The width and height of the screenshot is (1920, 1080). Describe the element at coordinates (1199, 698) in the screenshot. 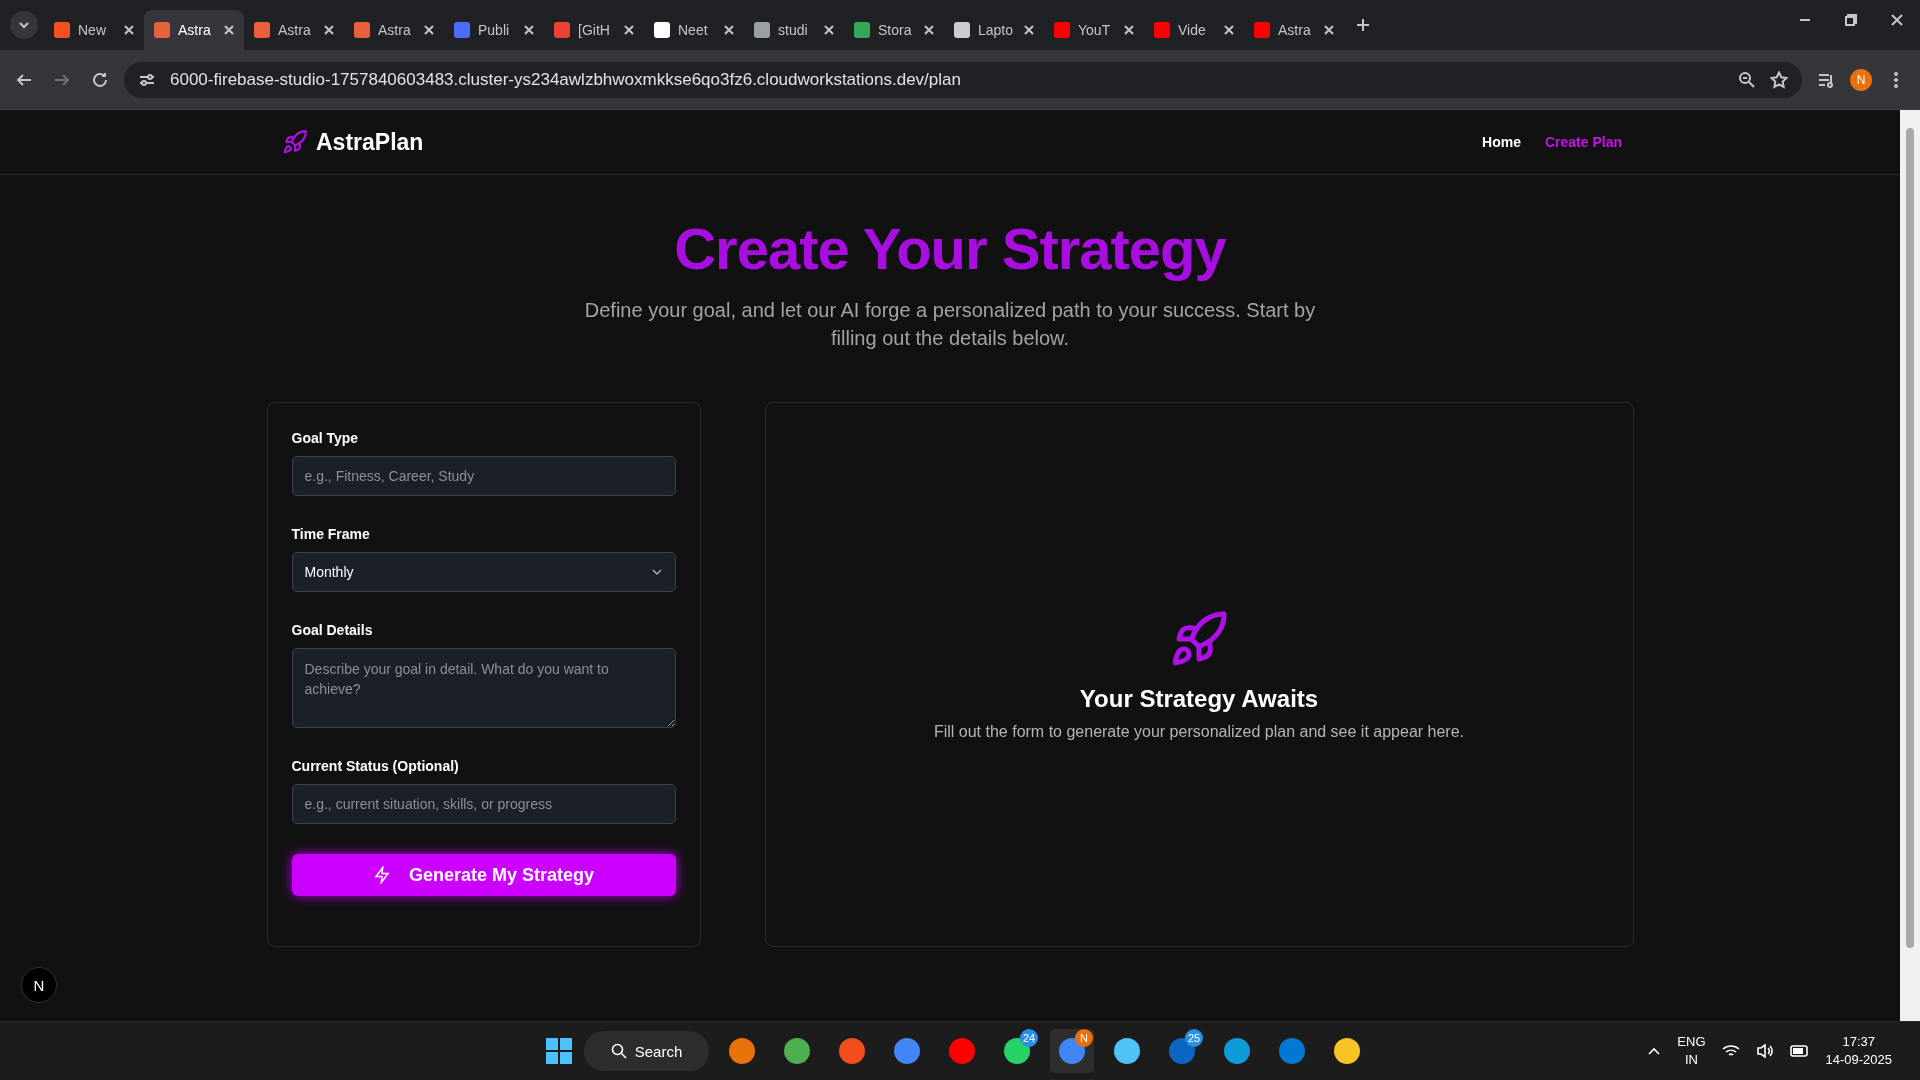

I see `result-title: Your Strategy Awaits` at that location.